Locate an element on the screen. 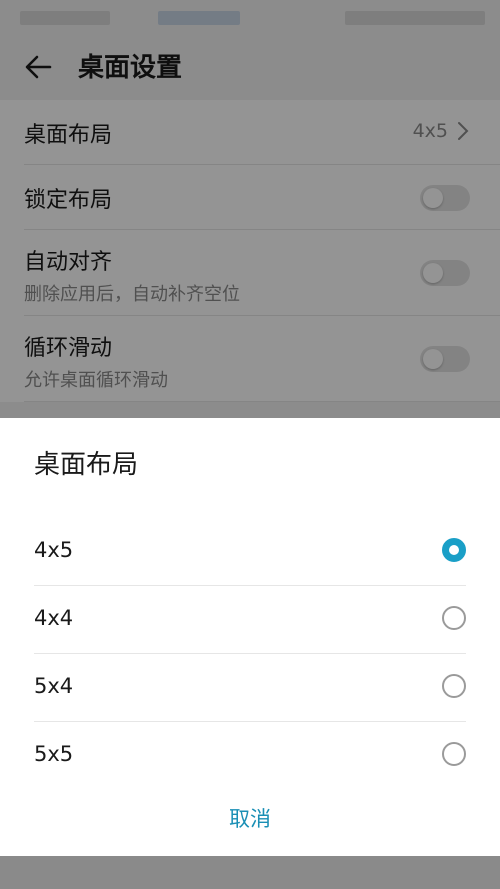 The height and width of the screenshot is (889, 500). navigation-bar is located at coordinates (250, 872).